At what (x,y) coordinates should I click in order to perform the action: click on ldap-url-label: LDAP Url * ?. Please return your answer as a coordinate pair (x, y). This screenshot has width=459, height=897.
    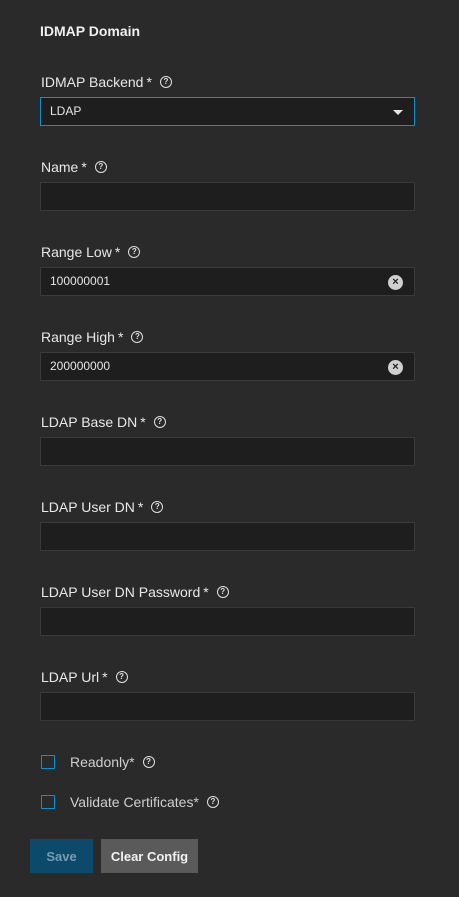
    Looking at the image, I should click on (84, 677).